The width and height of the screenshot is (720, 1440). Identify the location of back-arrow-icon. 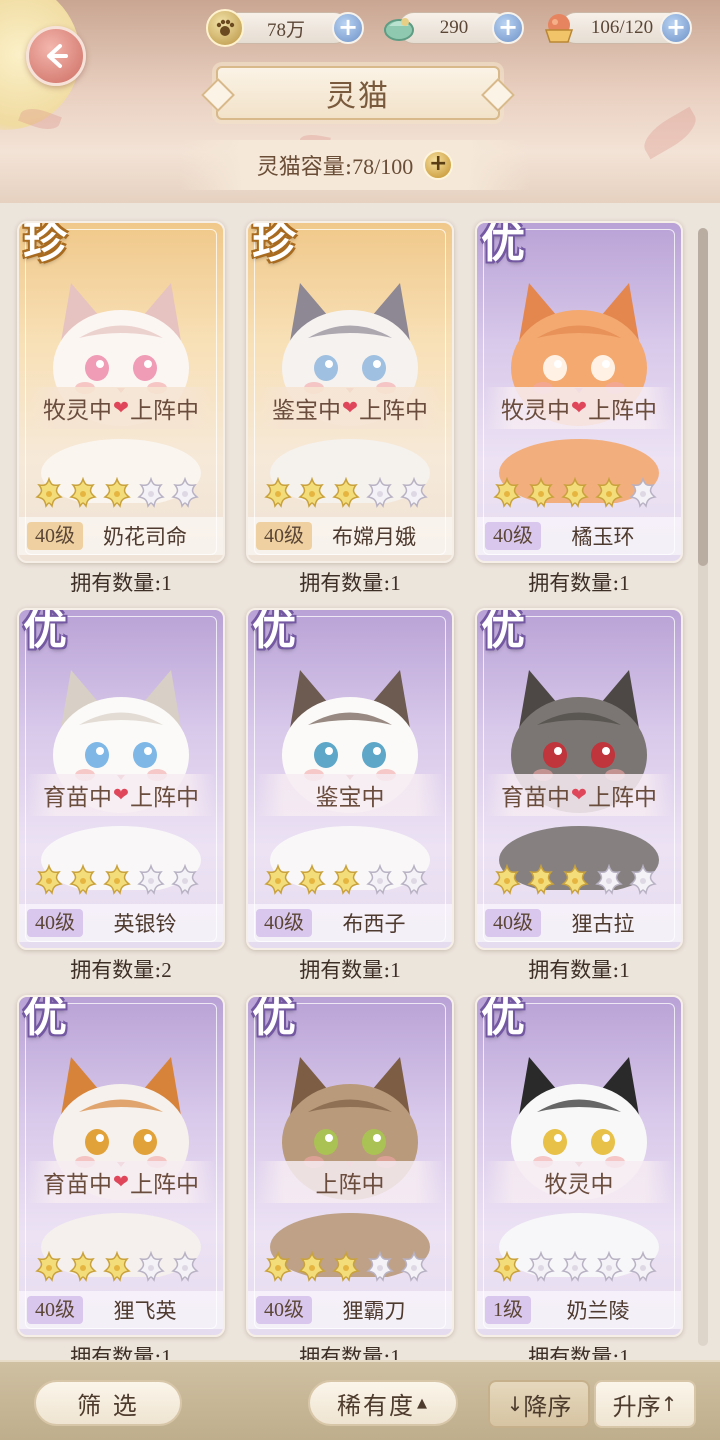
(57, 56).